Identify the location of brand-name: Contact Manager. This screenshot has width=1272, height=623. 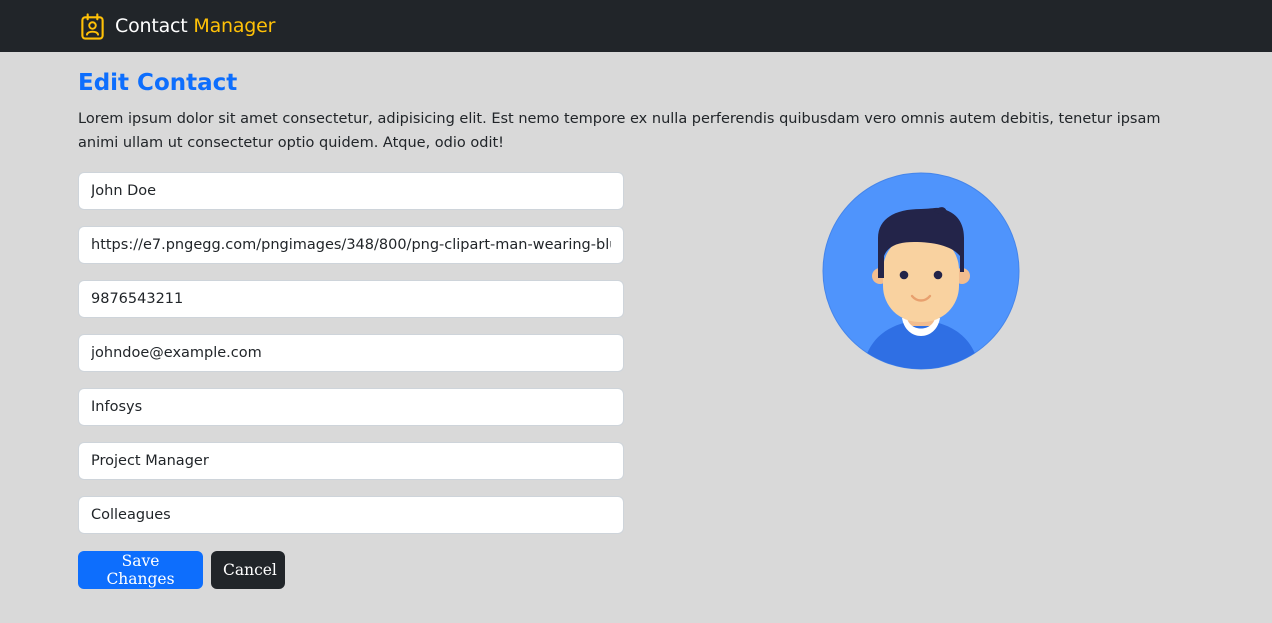
(195, 26).